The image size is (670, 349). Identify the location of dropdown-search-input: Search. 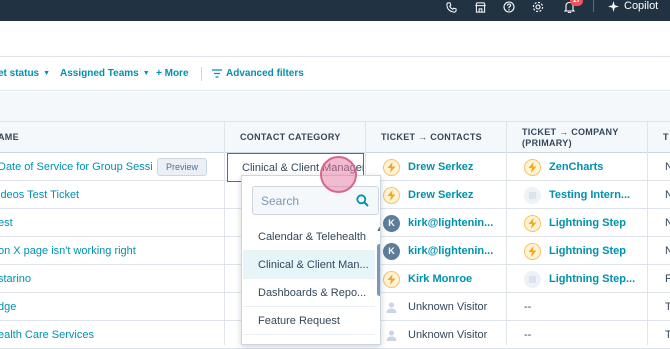
(315, 200).